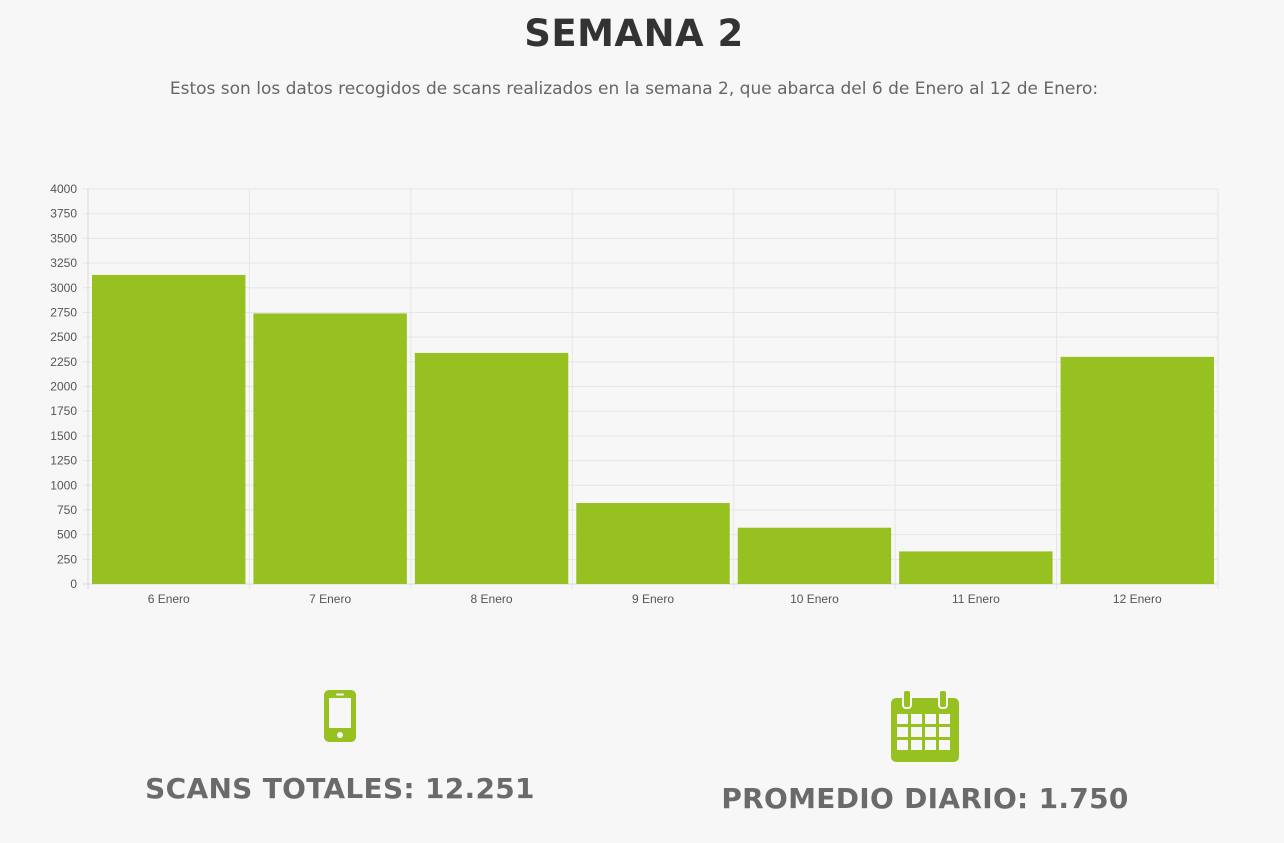 The image size is (1284, 843). Describe the element at coordinates (63, 337) in the screenshot. I see `y-tick-label: 2500` at that location.